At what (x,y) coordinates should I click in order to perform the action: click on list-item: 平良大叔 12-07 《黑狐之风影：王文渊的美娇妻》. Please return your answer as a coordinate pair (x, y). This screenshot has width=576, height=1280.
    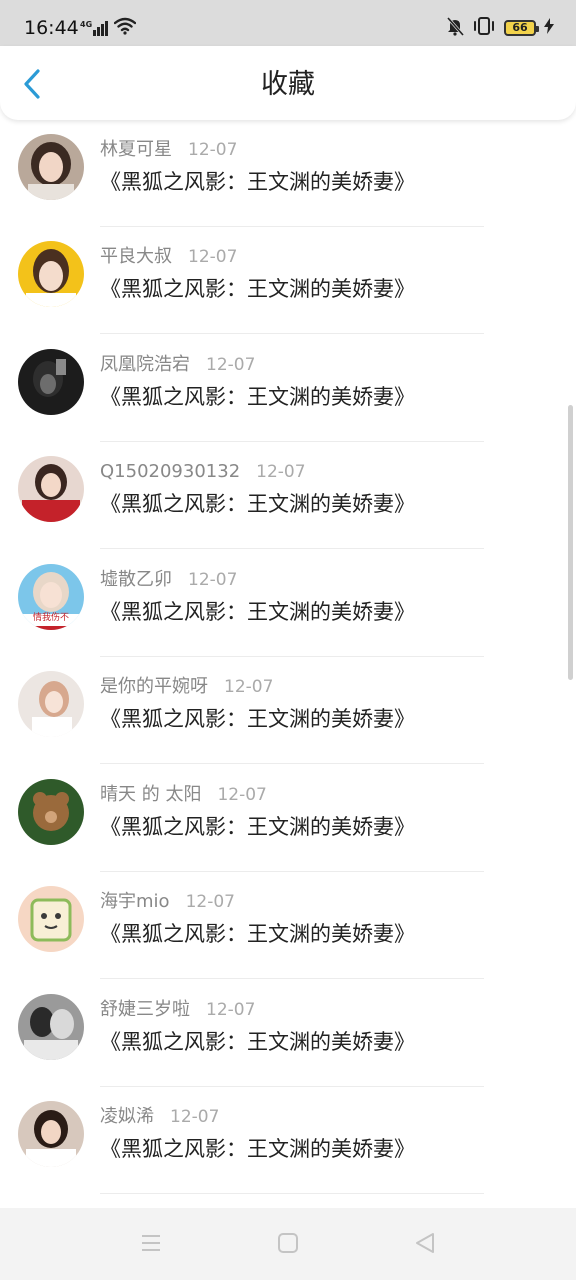
    Looking at the image, I should click on (288, 280).